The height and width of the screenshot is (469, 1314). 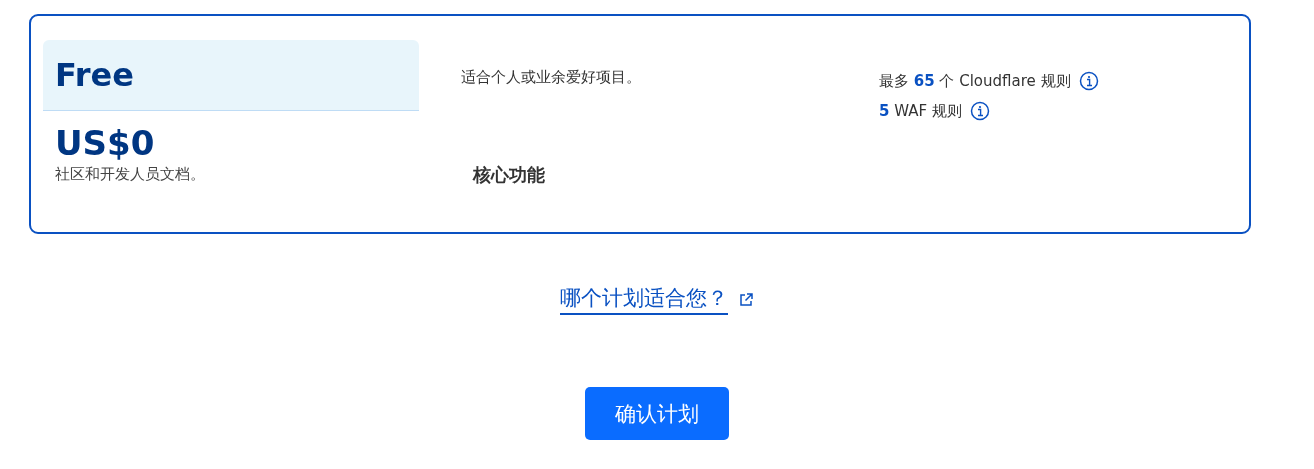 I want to click on help-link: 哪个计划适合您？, so click(x=644, y=299).